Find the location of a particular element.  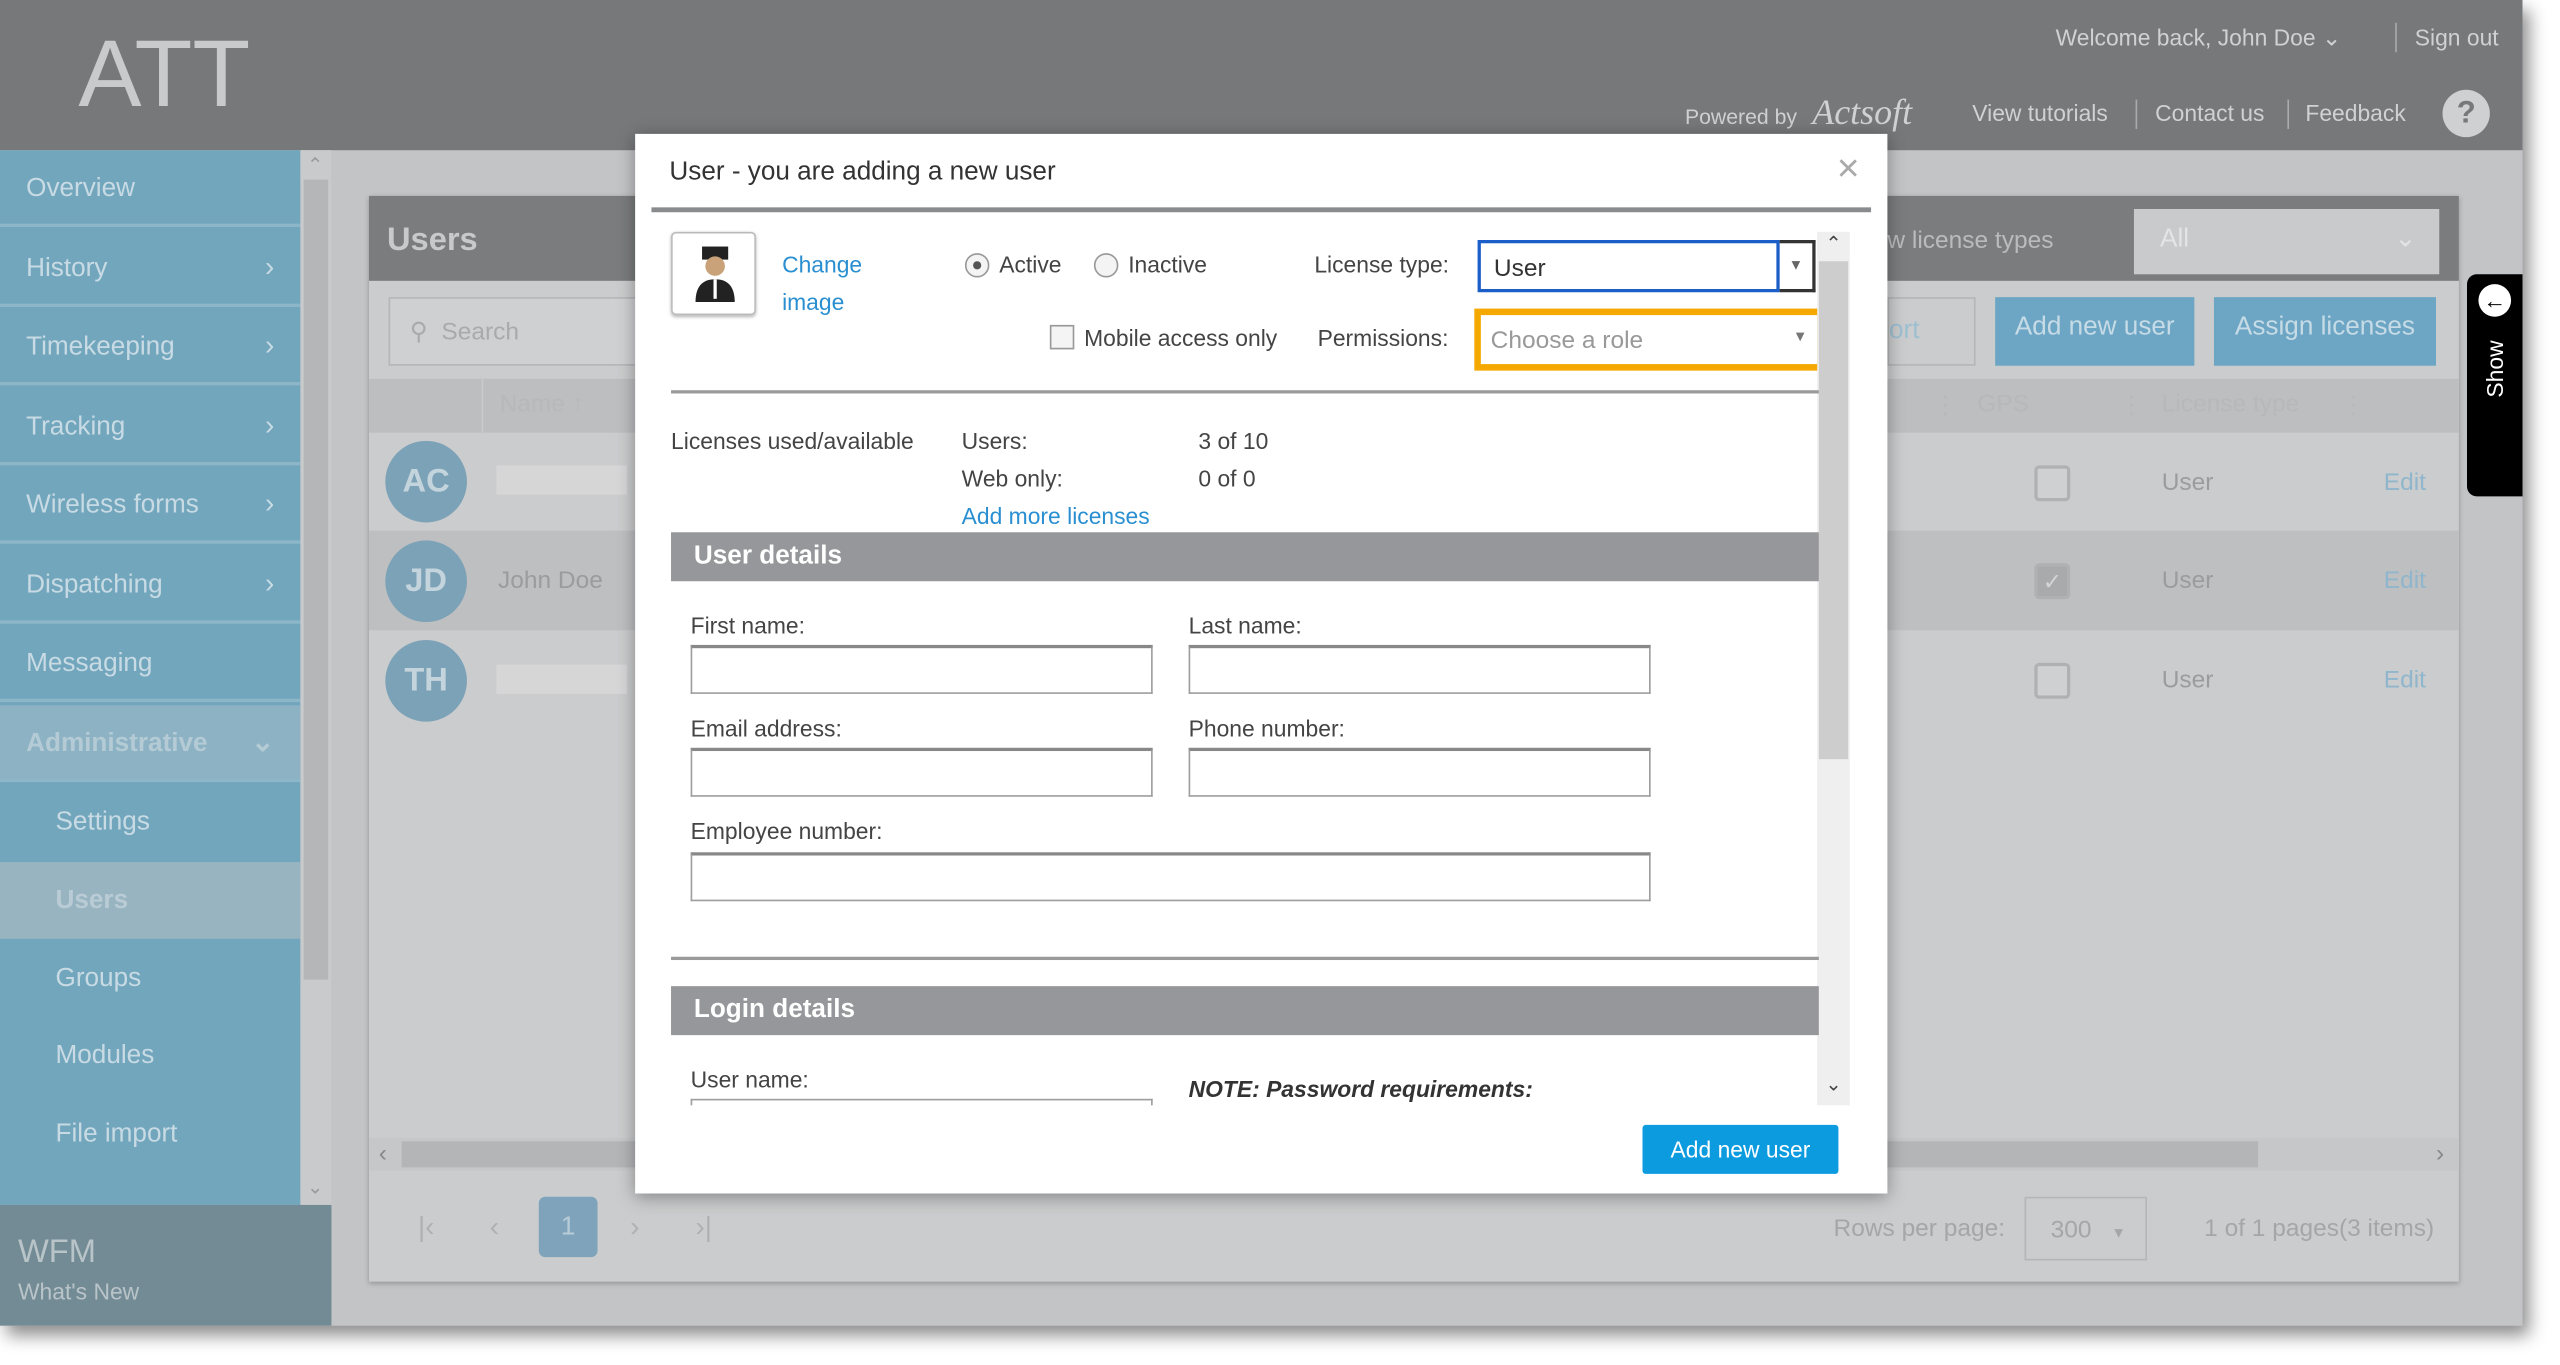

logo: ATT is located at coordinates (164, 74).